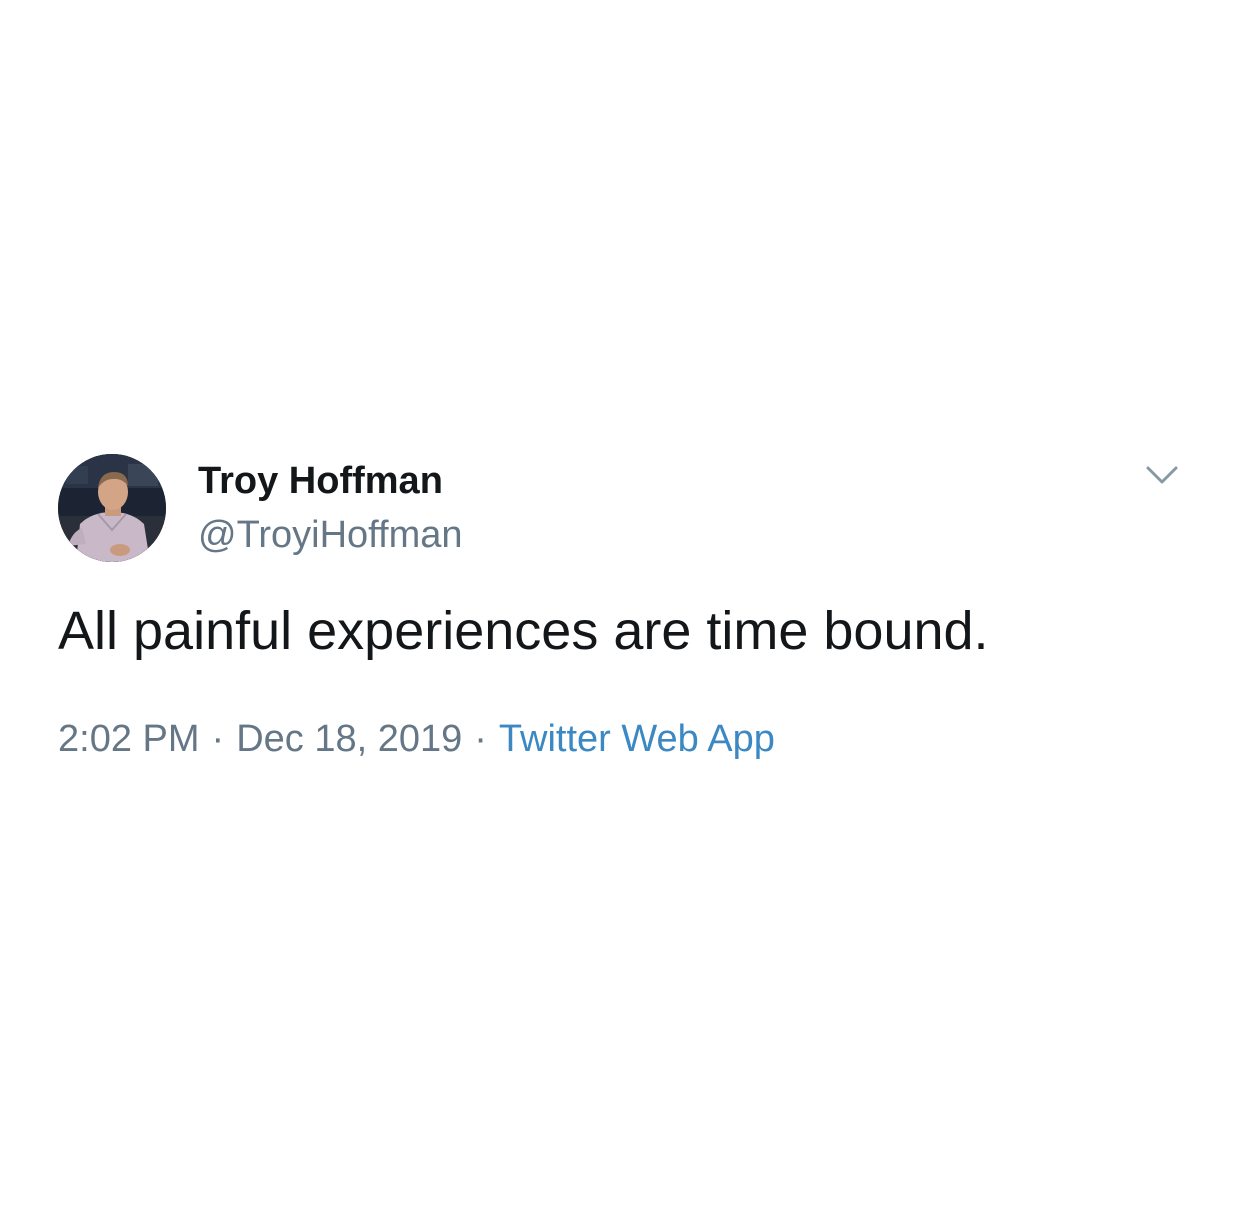 The width and height of the screenshot is (1242, 1230). I want to click on tweet-time: 2:02 PM, so click(129, 739).